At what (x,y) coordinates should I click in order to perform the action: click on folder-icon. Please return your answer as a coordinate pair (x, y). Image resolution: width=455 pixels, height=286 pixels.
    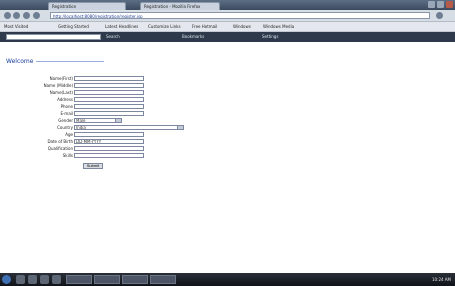
    Looking at the image, I should click on (32, 279).